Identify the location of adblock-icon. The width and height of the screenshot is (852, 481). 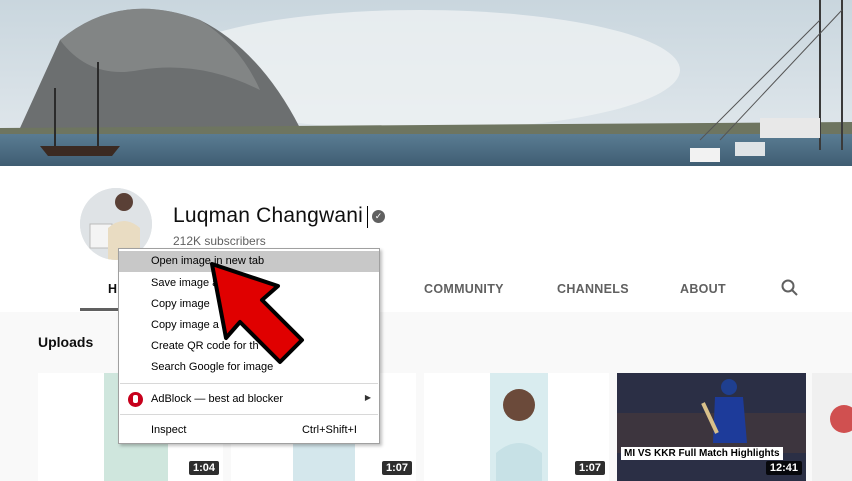
(135, 399).